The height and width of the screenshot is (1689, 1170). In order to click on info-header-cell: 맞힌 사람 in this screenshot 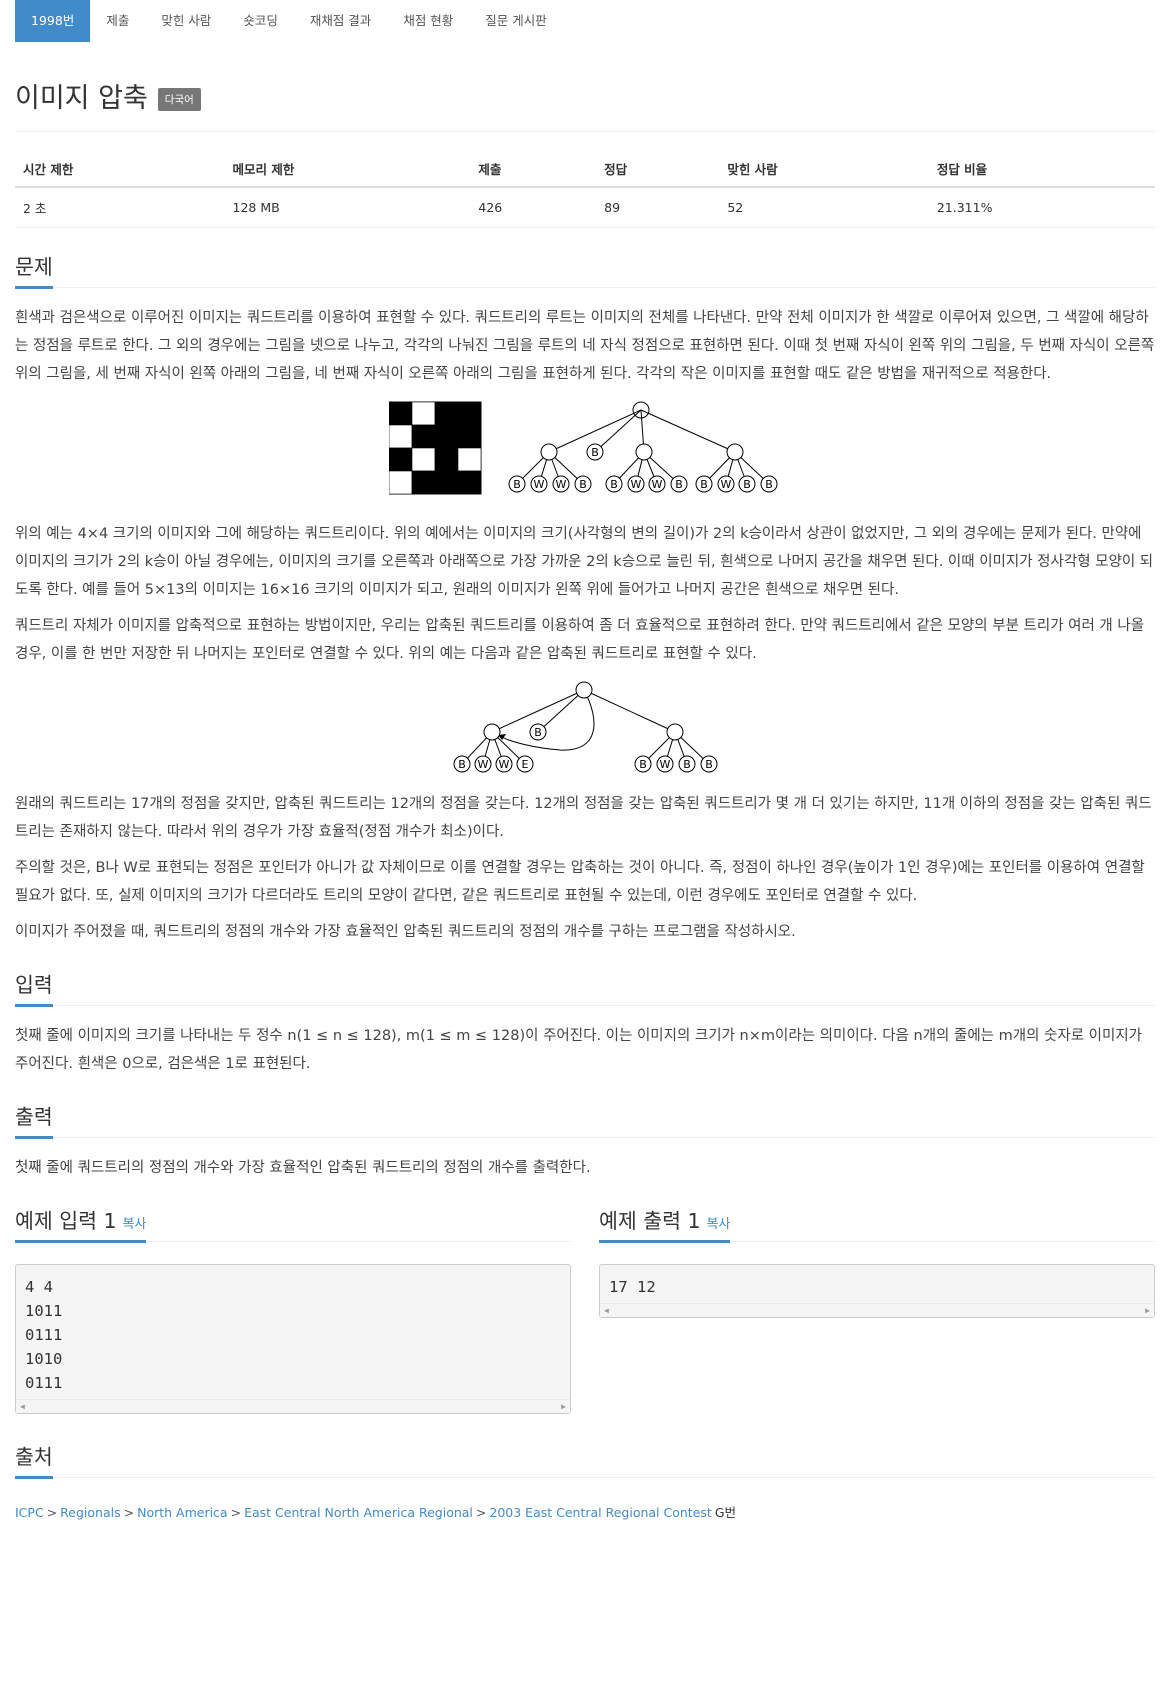, I will do `click(824, 169)`.